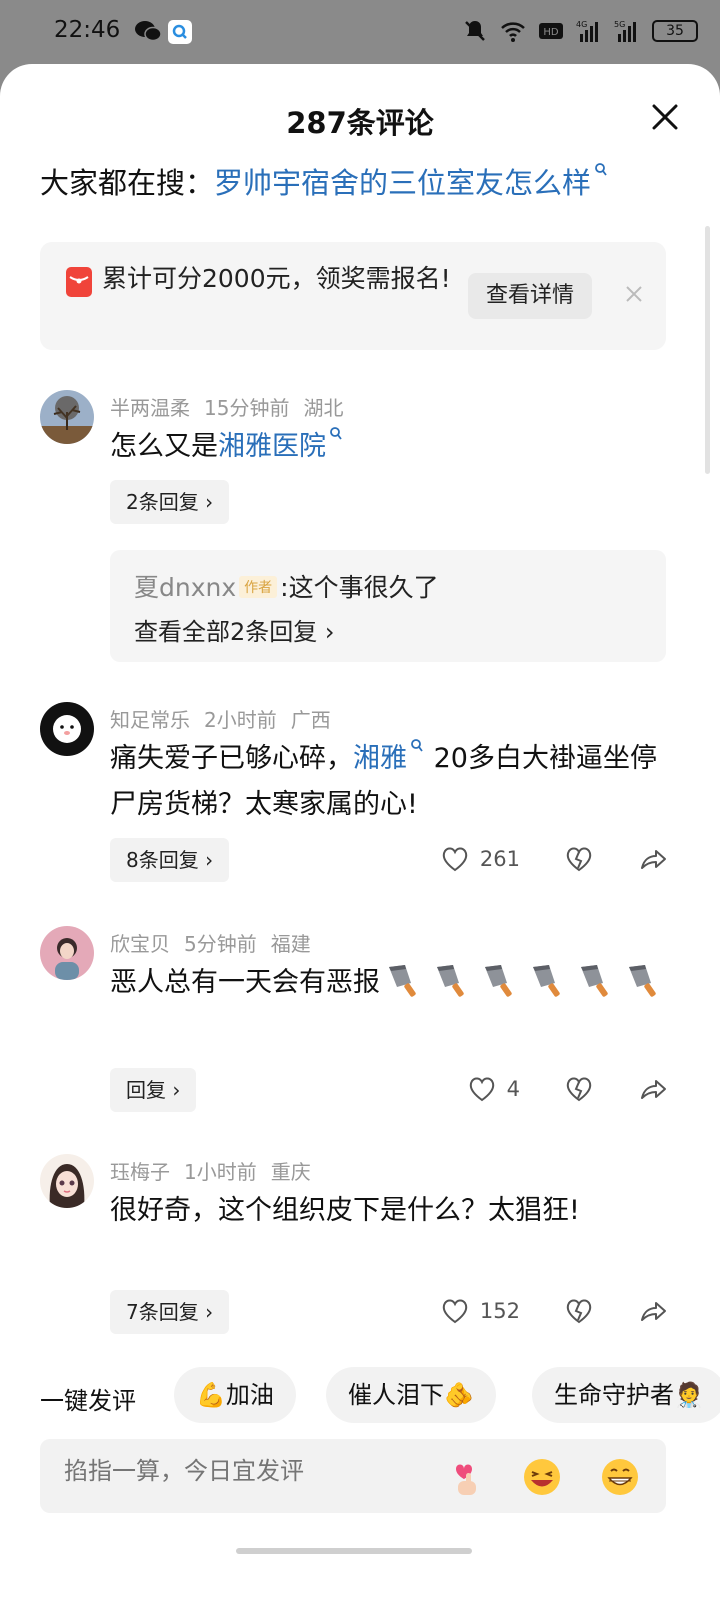 This screenshot has height=1600, width=720. I want to click on comment-search-link: 湘雅, so click(380, 758).